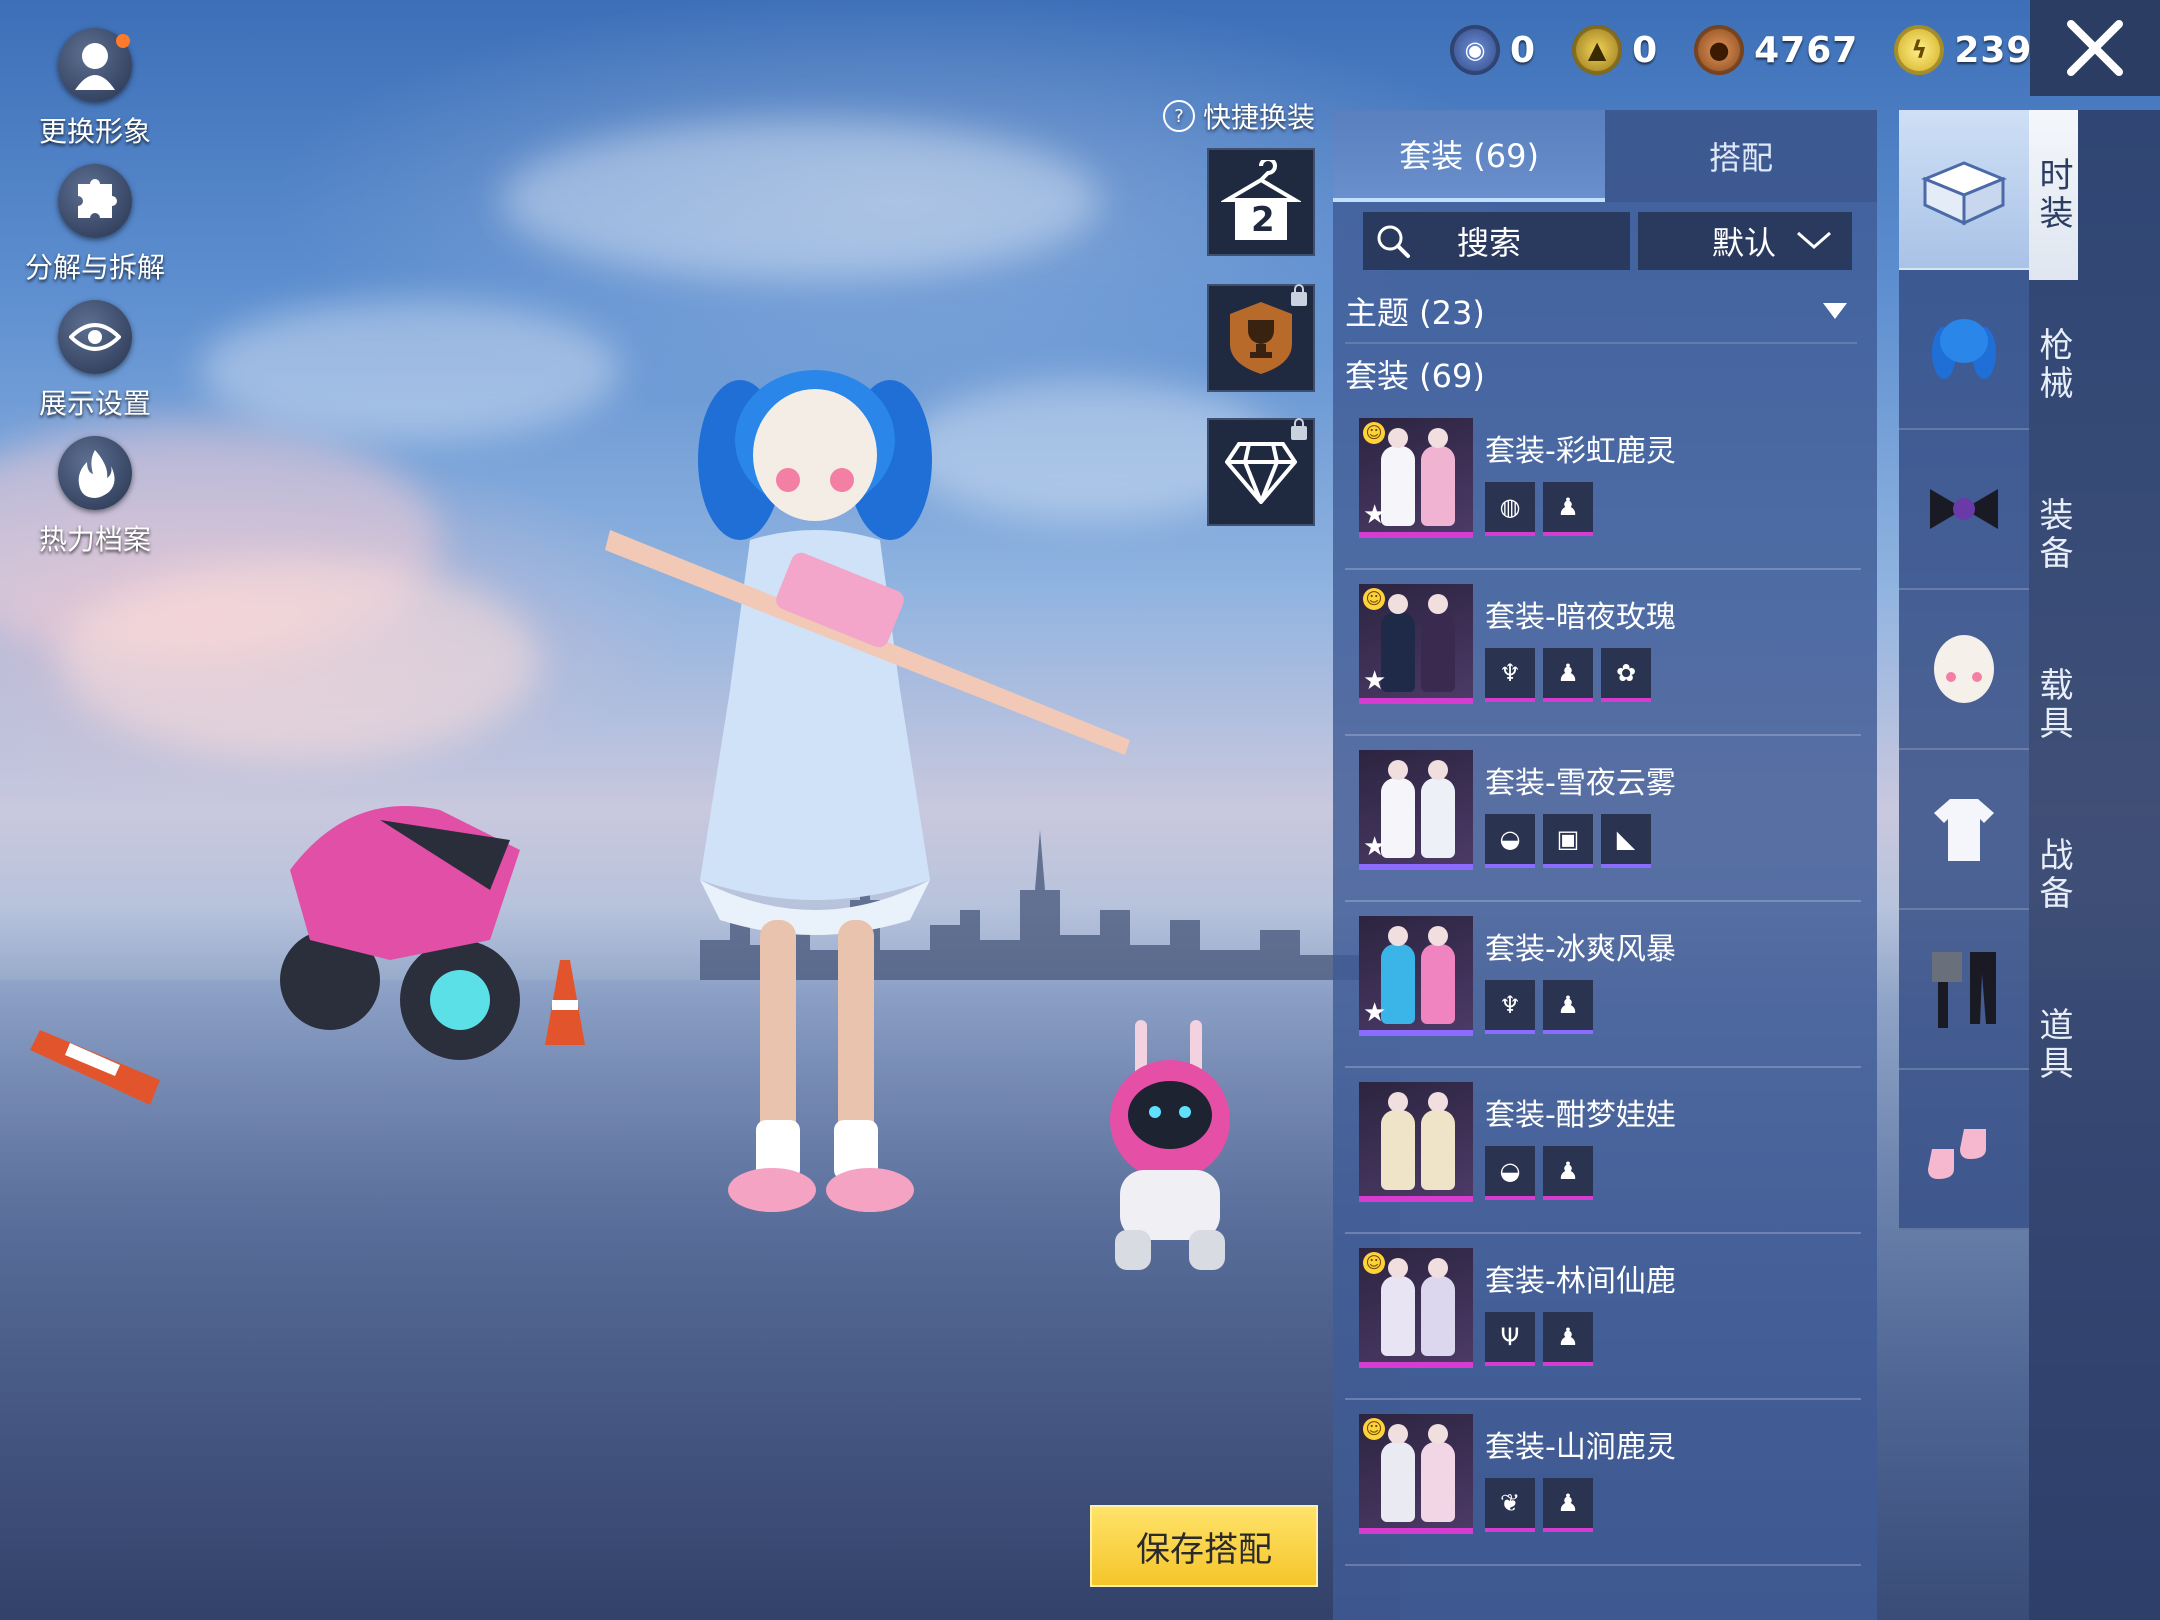 The height and width of the screenshot is (1620, 2160). What do you see at coordinates (94, 539) in the screenshot?
I see `heat-profile-label: 热力档案` at bounding box center [94, 539].